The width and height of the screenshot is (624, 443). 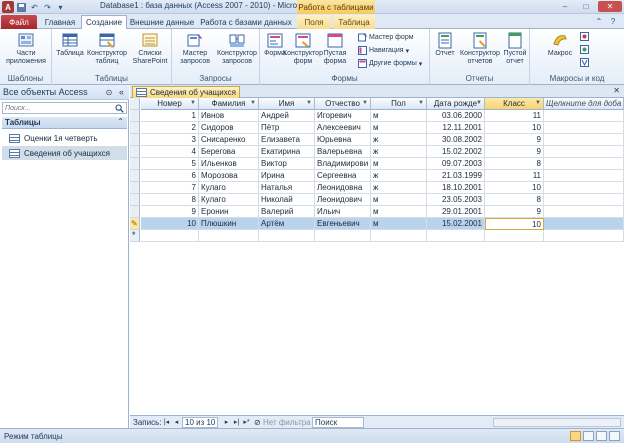 What do you see at coordinates (377, 140) in the screenshot?
I see `table-row: 3 Снисаренко Елизавета Юрьевна ж 30.08.2002 9` at bounding box center [377, 140].